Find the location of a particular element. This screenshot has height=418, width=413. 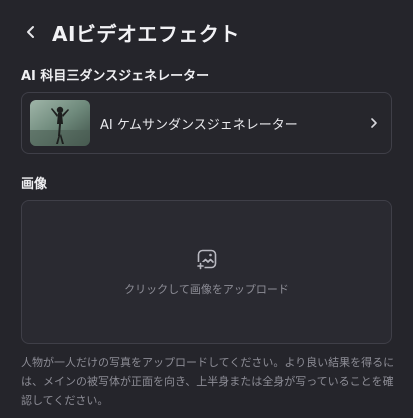

upload-text: クリックして画像をアップロード is located at coordinates (206, 289).